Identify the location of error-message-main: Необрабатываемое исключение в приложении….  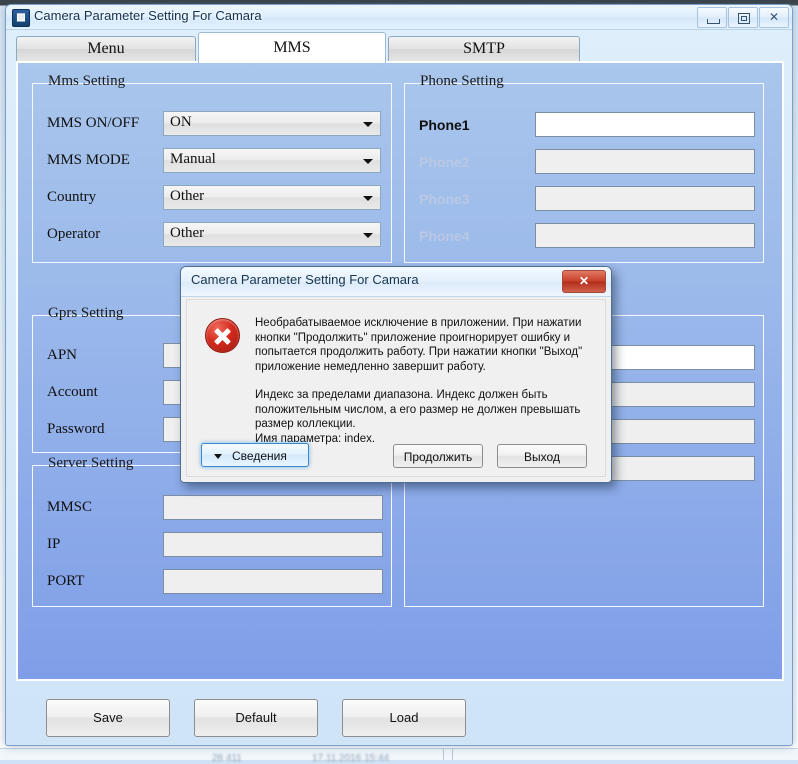
(424, 345).